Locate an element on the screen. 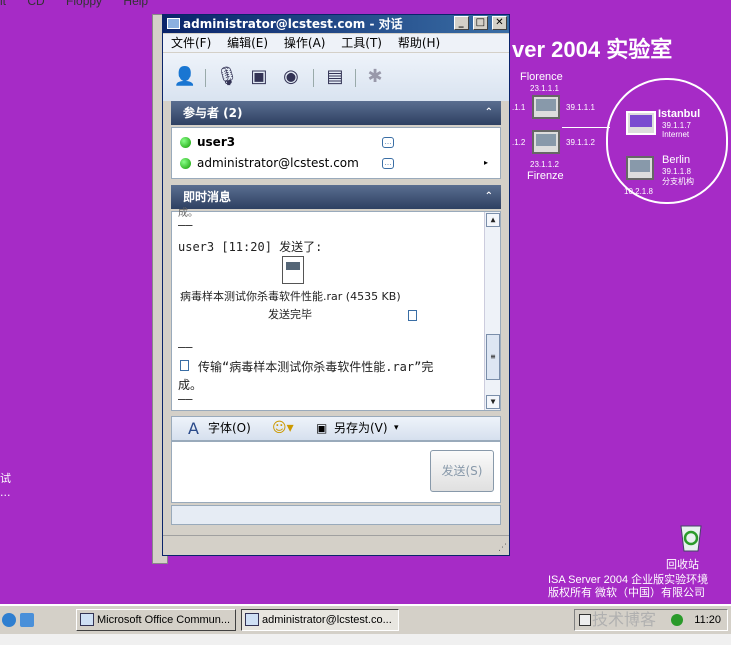  firenze-ip-right: 39.1.1.2 is located at coordinates (580, 142).